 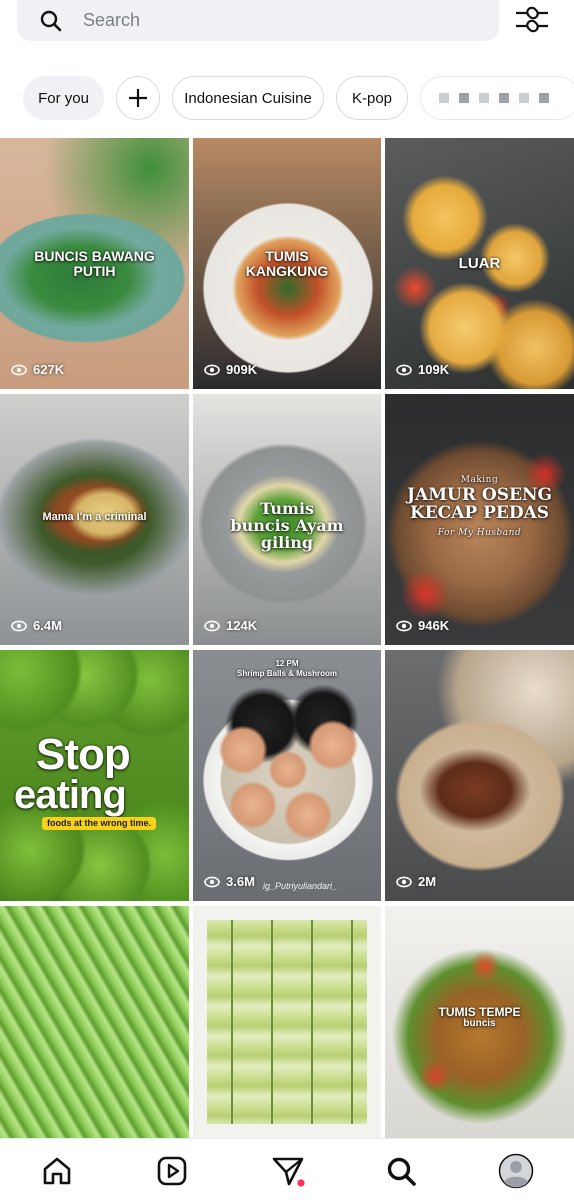 I want to click on chip-indonesian-cuisine: Indonesian Cuisine, so click(x=248, y=98).